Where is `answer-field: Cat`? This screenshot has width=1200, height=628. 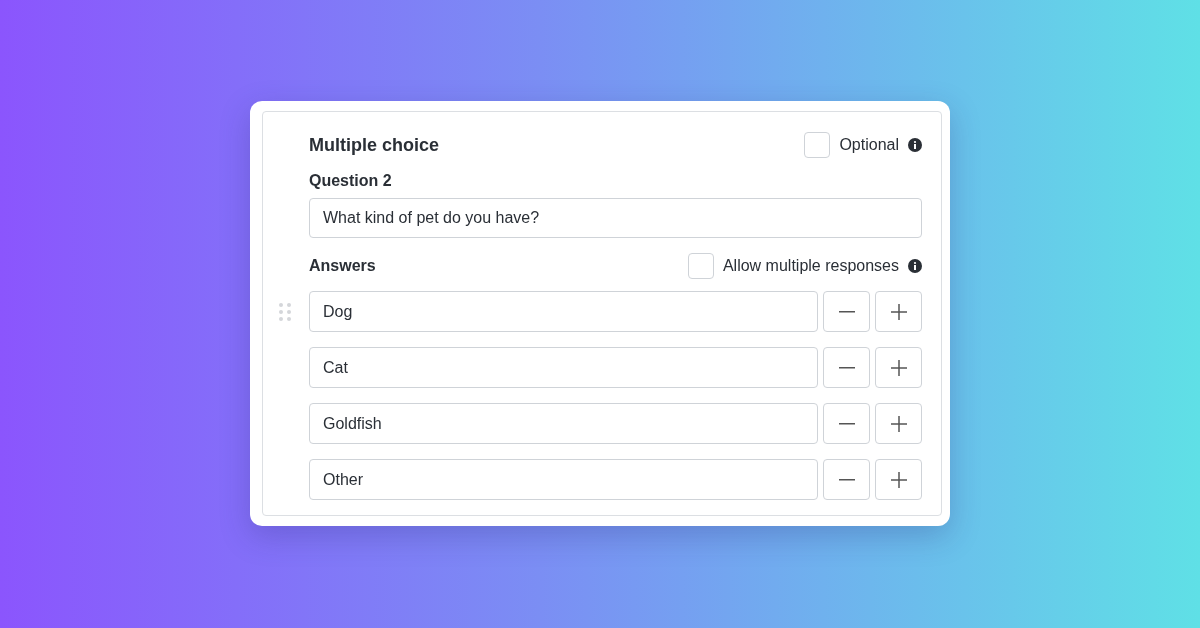 answer-field: Cat is located at coordinates (563, 367).